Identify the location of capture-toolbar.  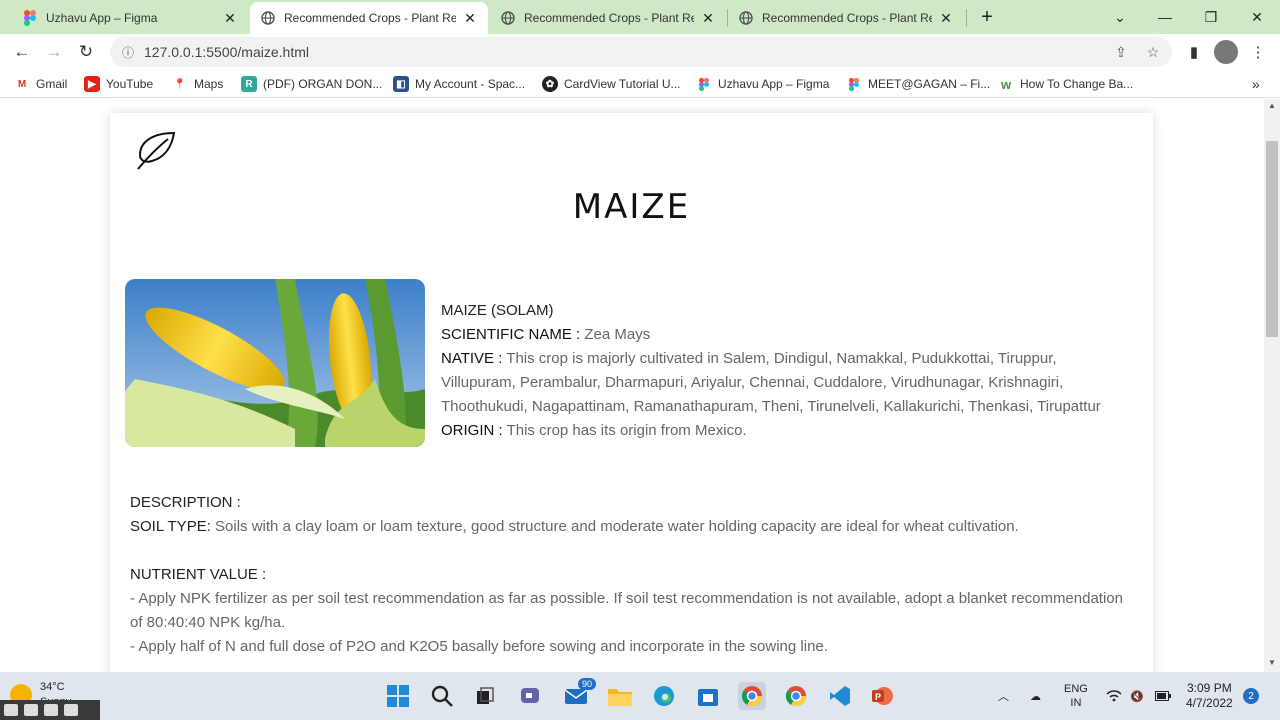
(50, 710).